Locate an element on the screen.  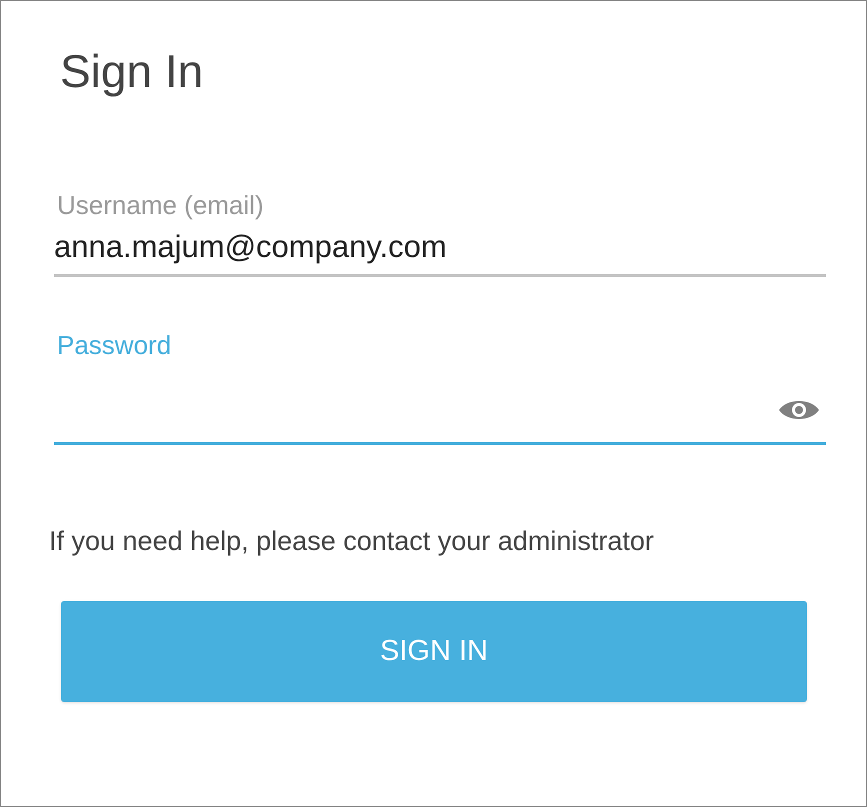
field-label: Password is located at coordinates (114, 345).